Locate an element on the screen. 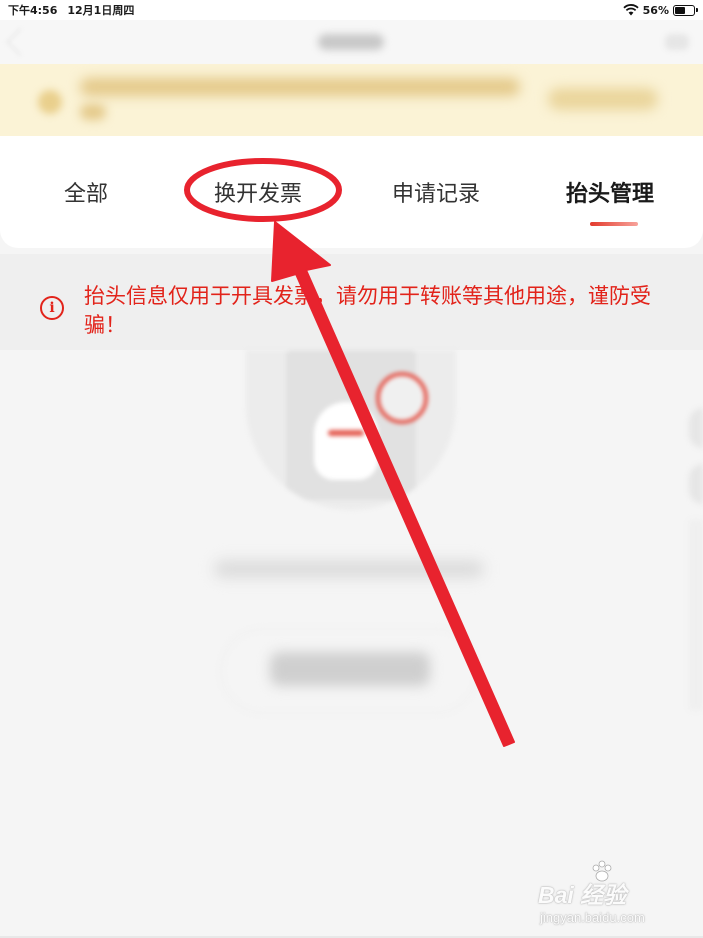  baidu-watermark: Bai 经验 jingyan.baidu.com is located at coordinates (613, 895).